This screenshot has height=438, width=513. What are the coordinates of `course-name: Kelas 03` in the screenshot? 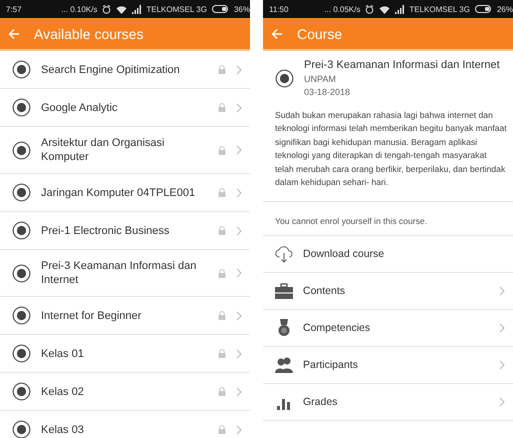 It's located at (63, 429).